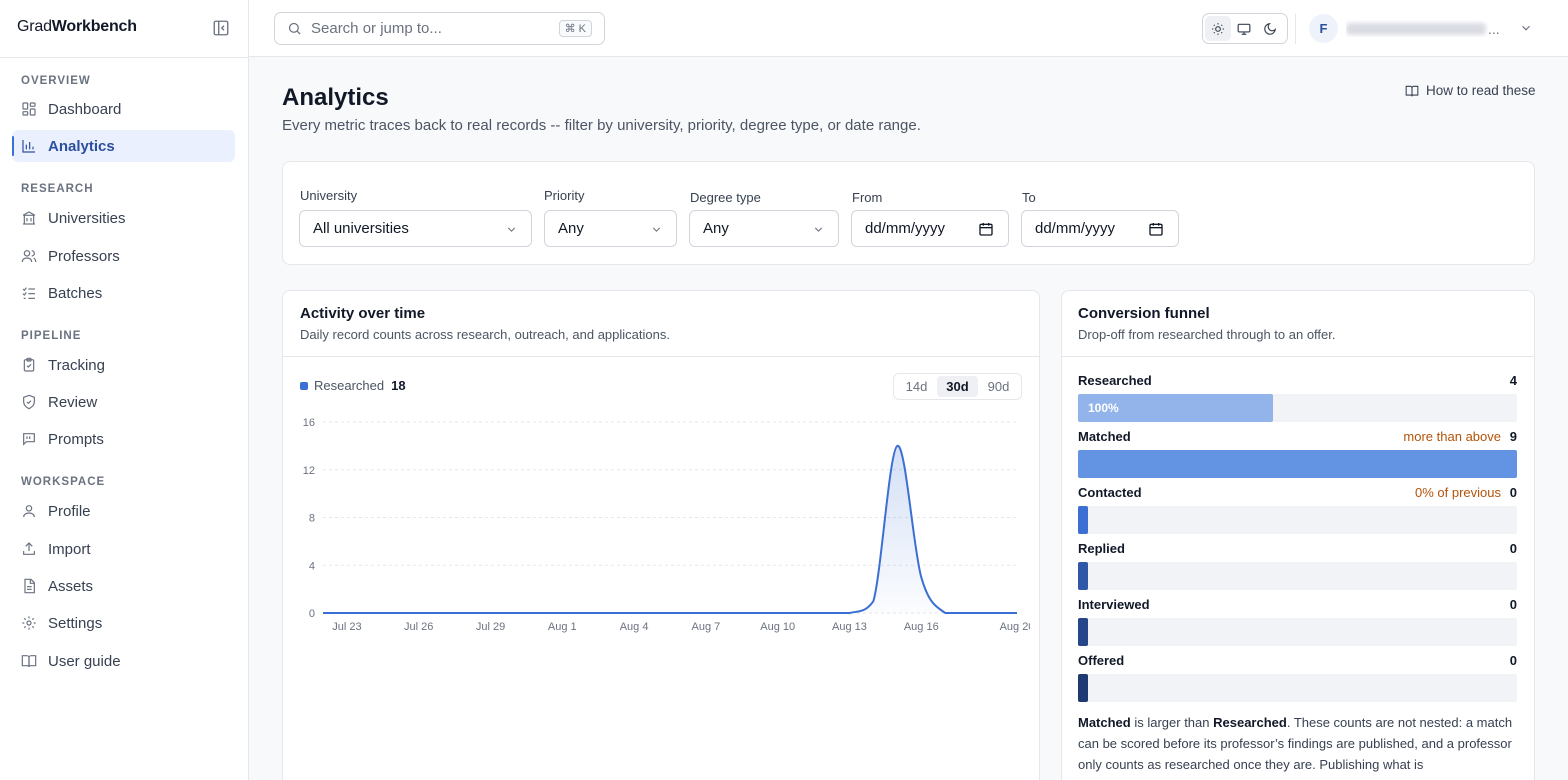 The width and height of the screenshot is (1568, 780). What do you see at coordinates (1481, 90) in the screenshot?
I see `how-to-read-label: How to read these` at bounding box center [1481, 90].